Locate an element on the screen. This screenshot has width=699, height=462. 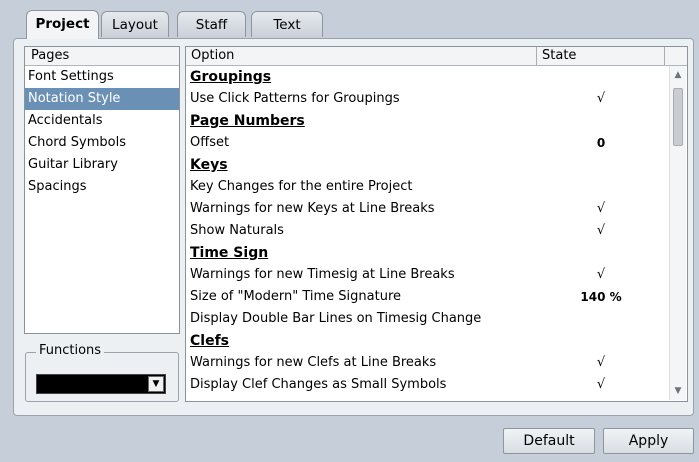
option-row: Use Click Patterns for Groupings √ is located at coordinates (428, 99).